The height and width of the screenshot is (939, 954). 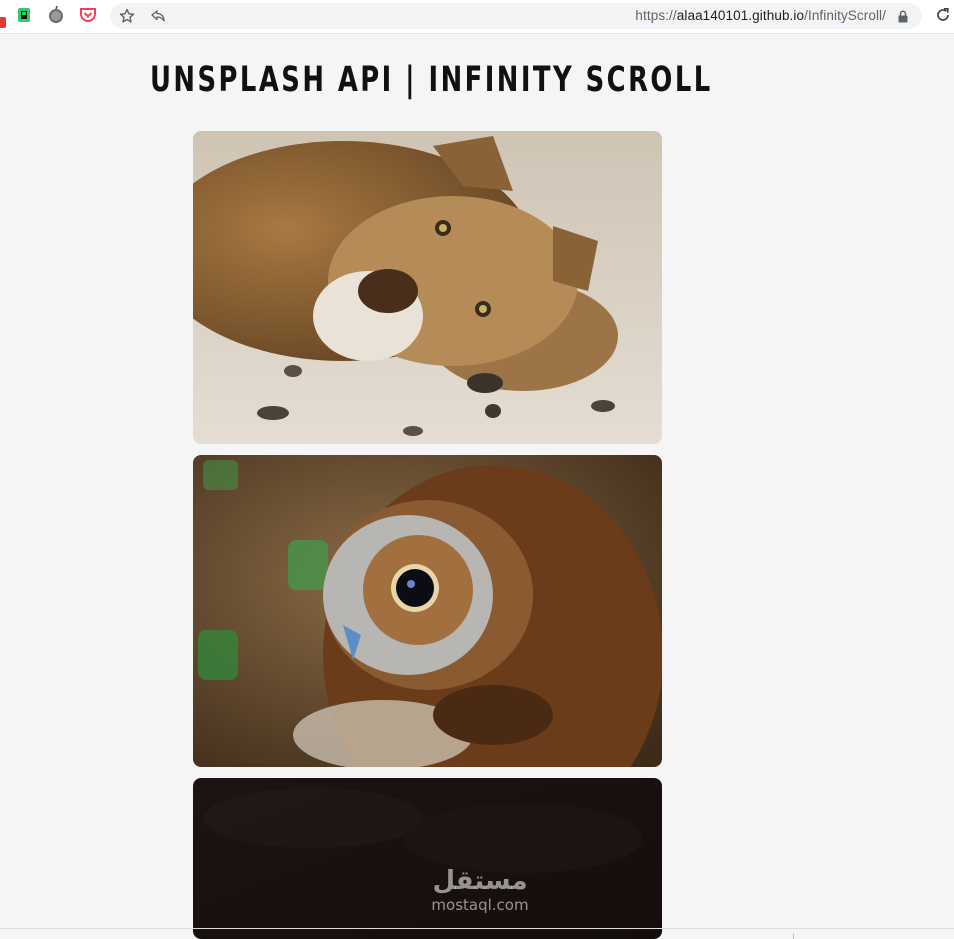 I want to click on reload-icon, so click(x=943, y=15).